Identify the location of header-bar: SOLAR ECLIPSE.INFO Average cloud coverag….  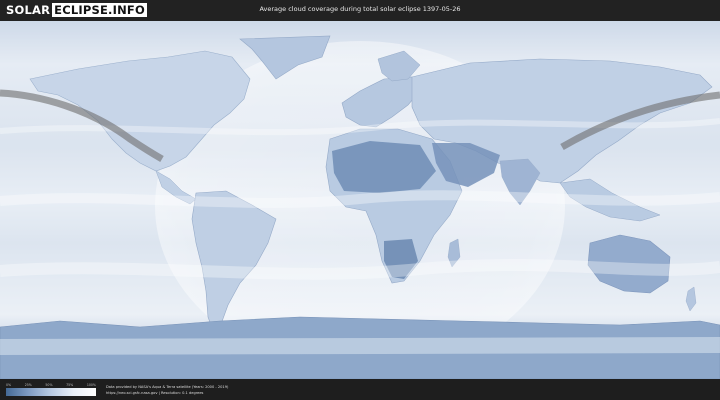
(360, 10).